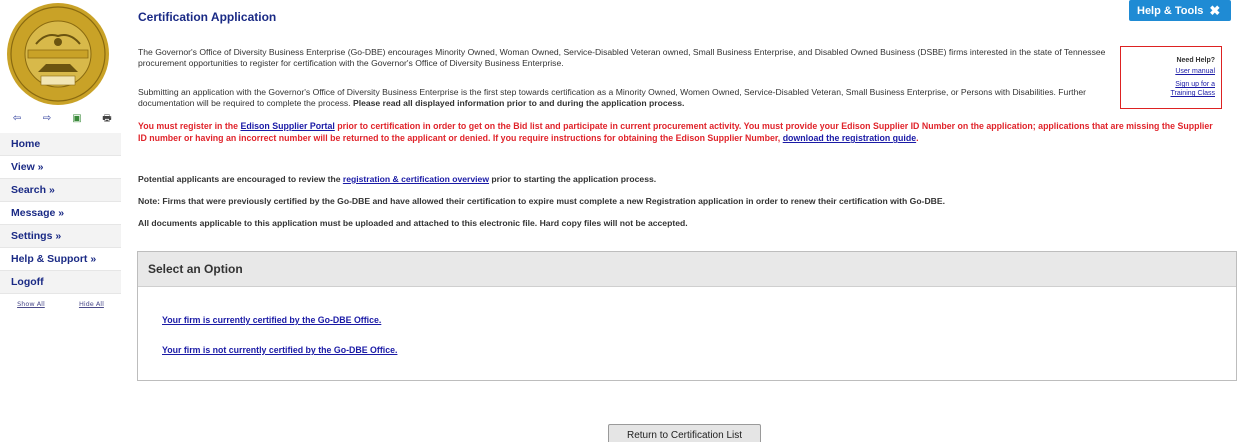  What do you see at coordinates (91, 304) in the screenshot?
I see `hide-all-link: Hide All` at bounding box center [91, 304].